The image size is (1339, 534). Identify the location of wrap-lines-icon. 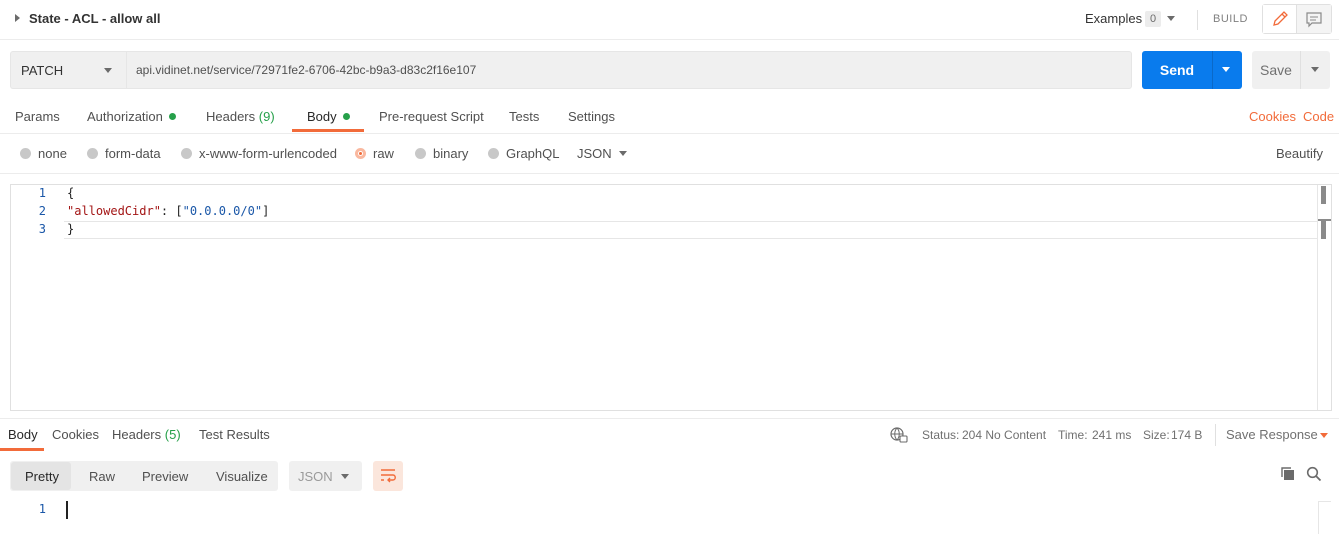
(388, 476).